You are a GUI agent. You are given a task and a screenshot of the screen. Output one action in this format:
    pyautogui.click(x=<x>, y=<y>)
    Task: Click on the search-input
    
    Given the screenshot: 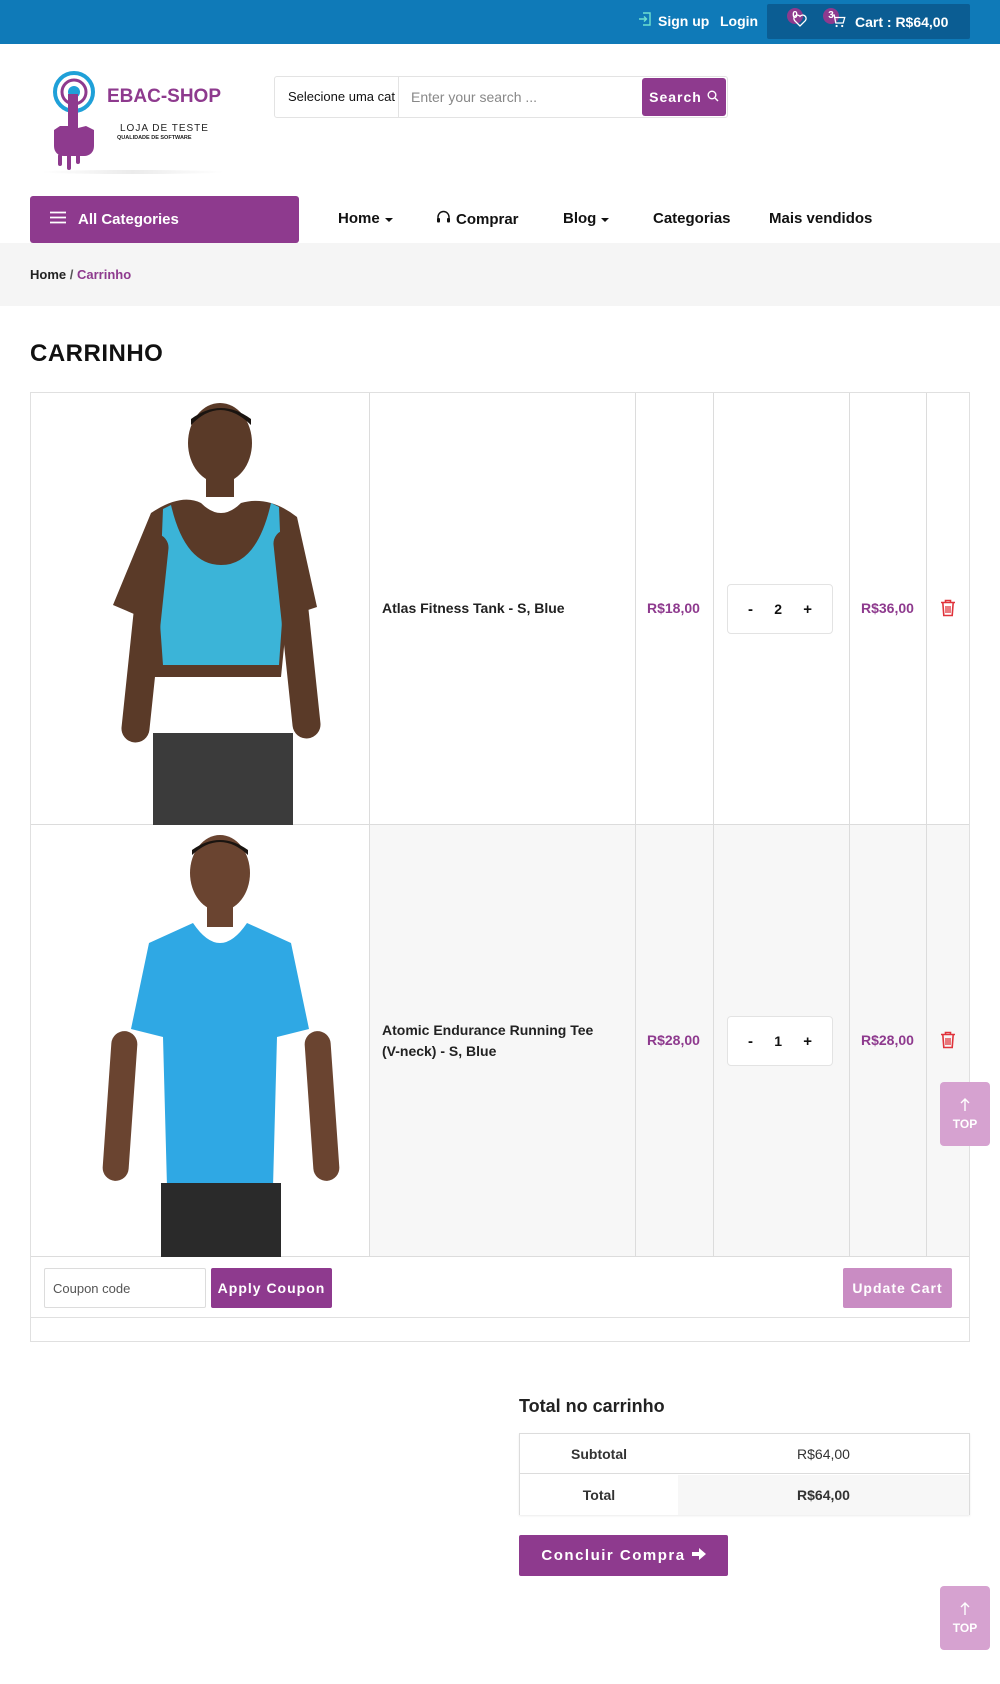 What is the action you would take?
    pyautogui.click(x=521, y=97)
    